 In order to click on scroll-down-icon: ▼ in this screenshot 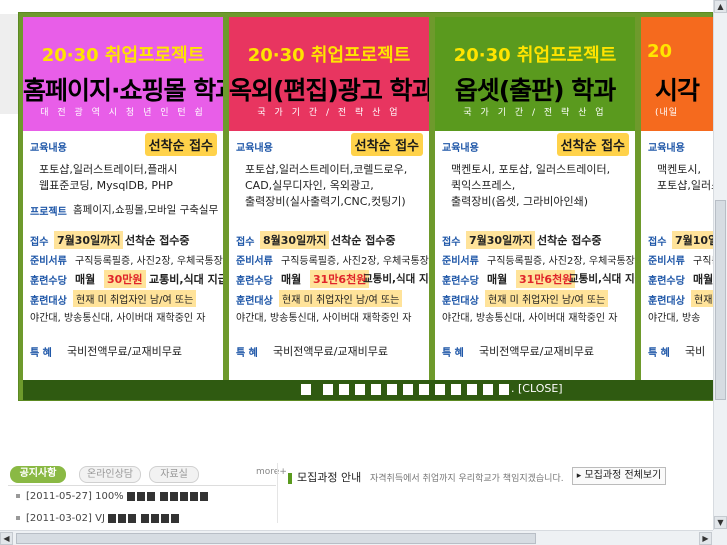, I will do `click(720, 522)`.